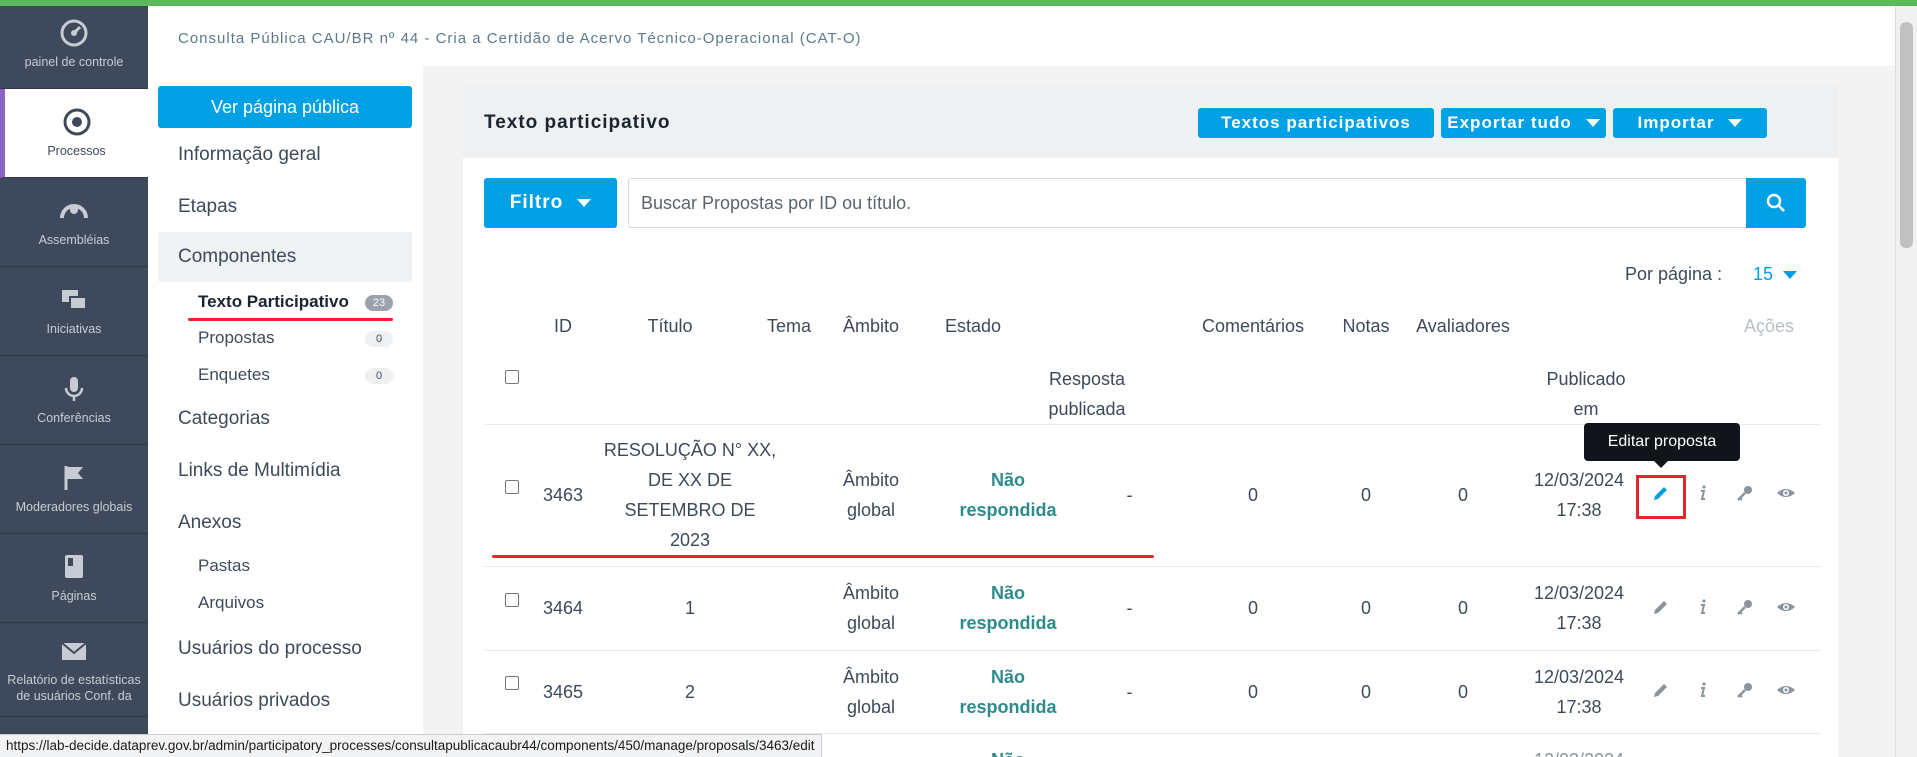  What do you see at coordinates (973, 326) in the screenshot?
I see `column-header-state: Estado` at bounding box center [973, 326].